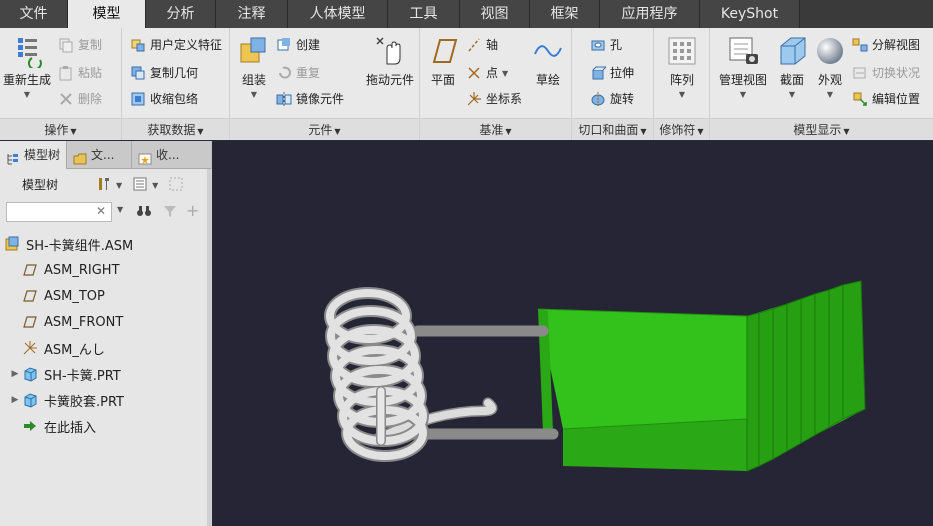 The height and width of the screenshot is (526, 933). Describe the element at coordinates (599, 73) in the screenshot. I see `extrude-icon` at that location.